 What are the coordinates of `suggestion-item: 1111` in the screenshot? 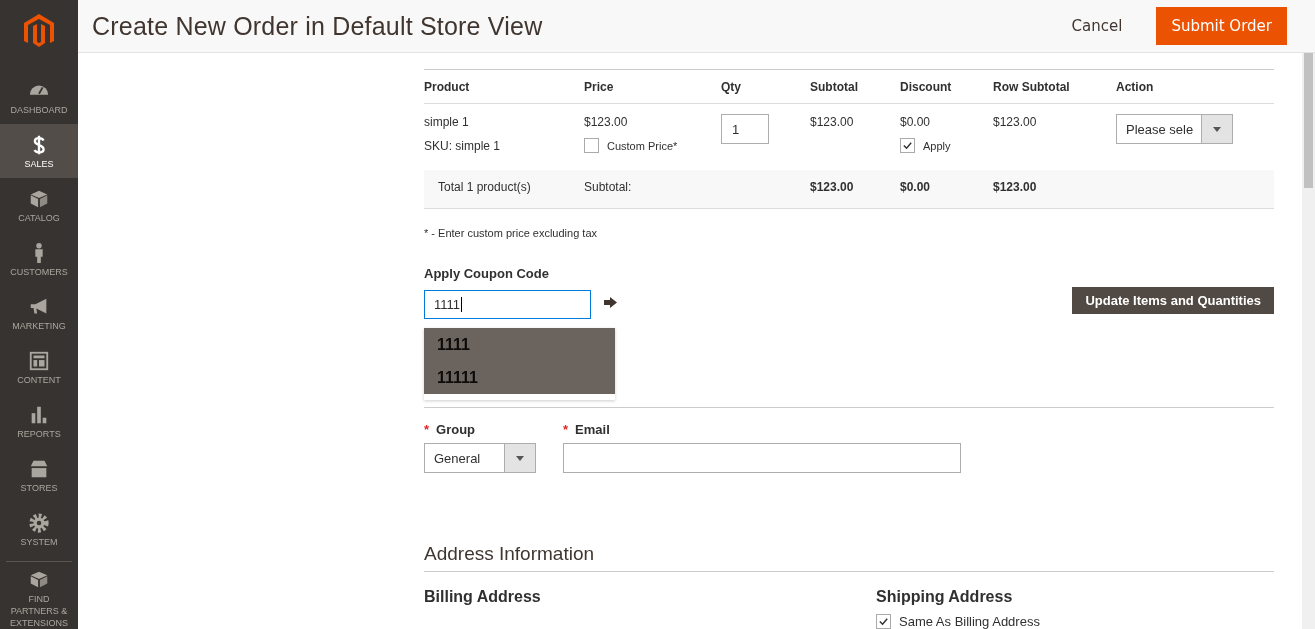 It's located at (519, 344).